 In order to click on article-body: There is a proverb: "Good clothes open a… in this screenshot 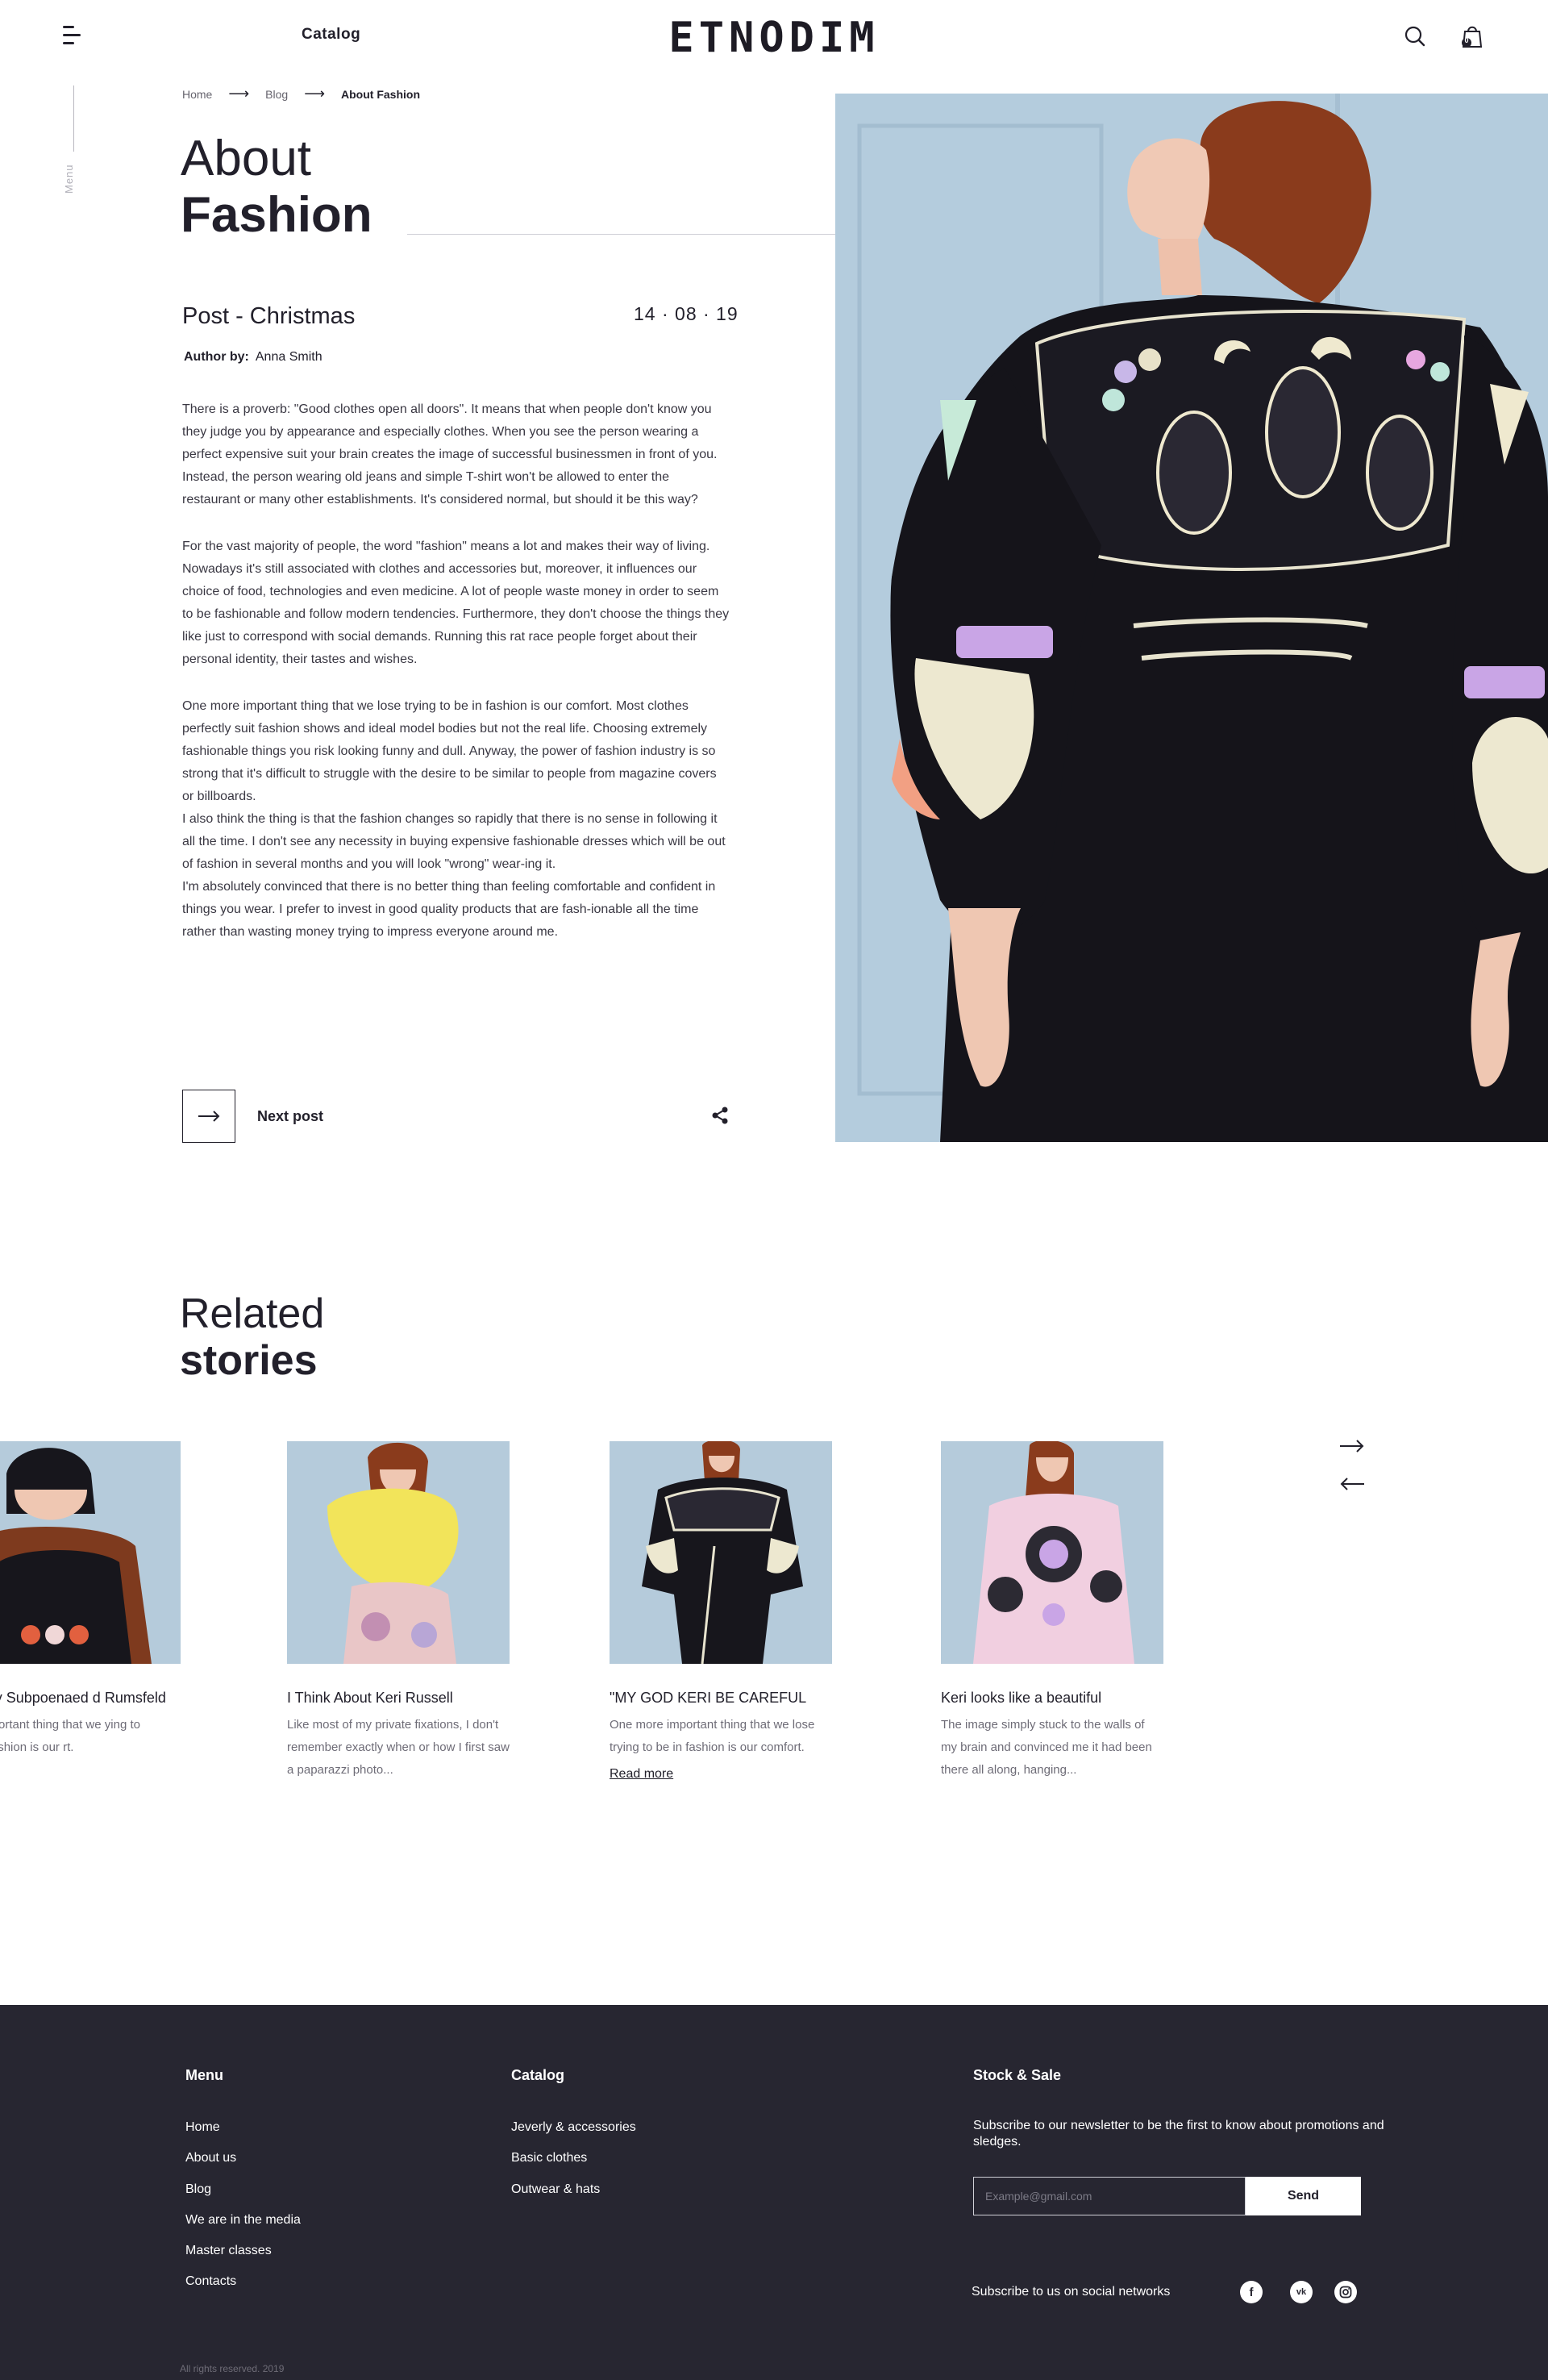, I will do `click(456, 671)`.